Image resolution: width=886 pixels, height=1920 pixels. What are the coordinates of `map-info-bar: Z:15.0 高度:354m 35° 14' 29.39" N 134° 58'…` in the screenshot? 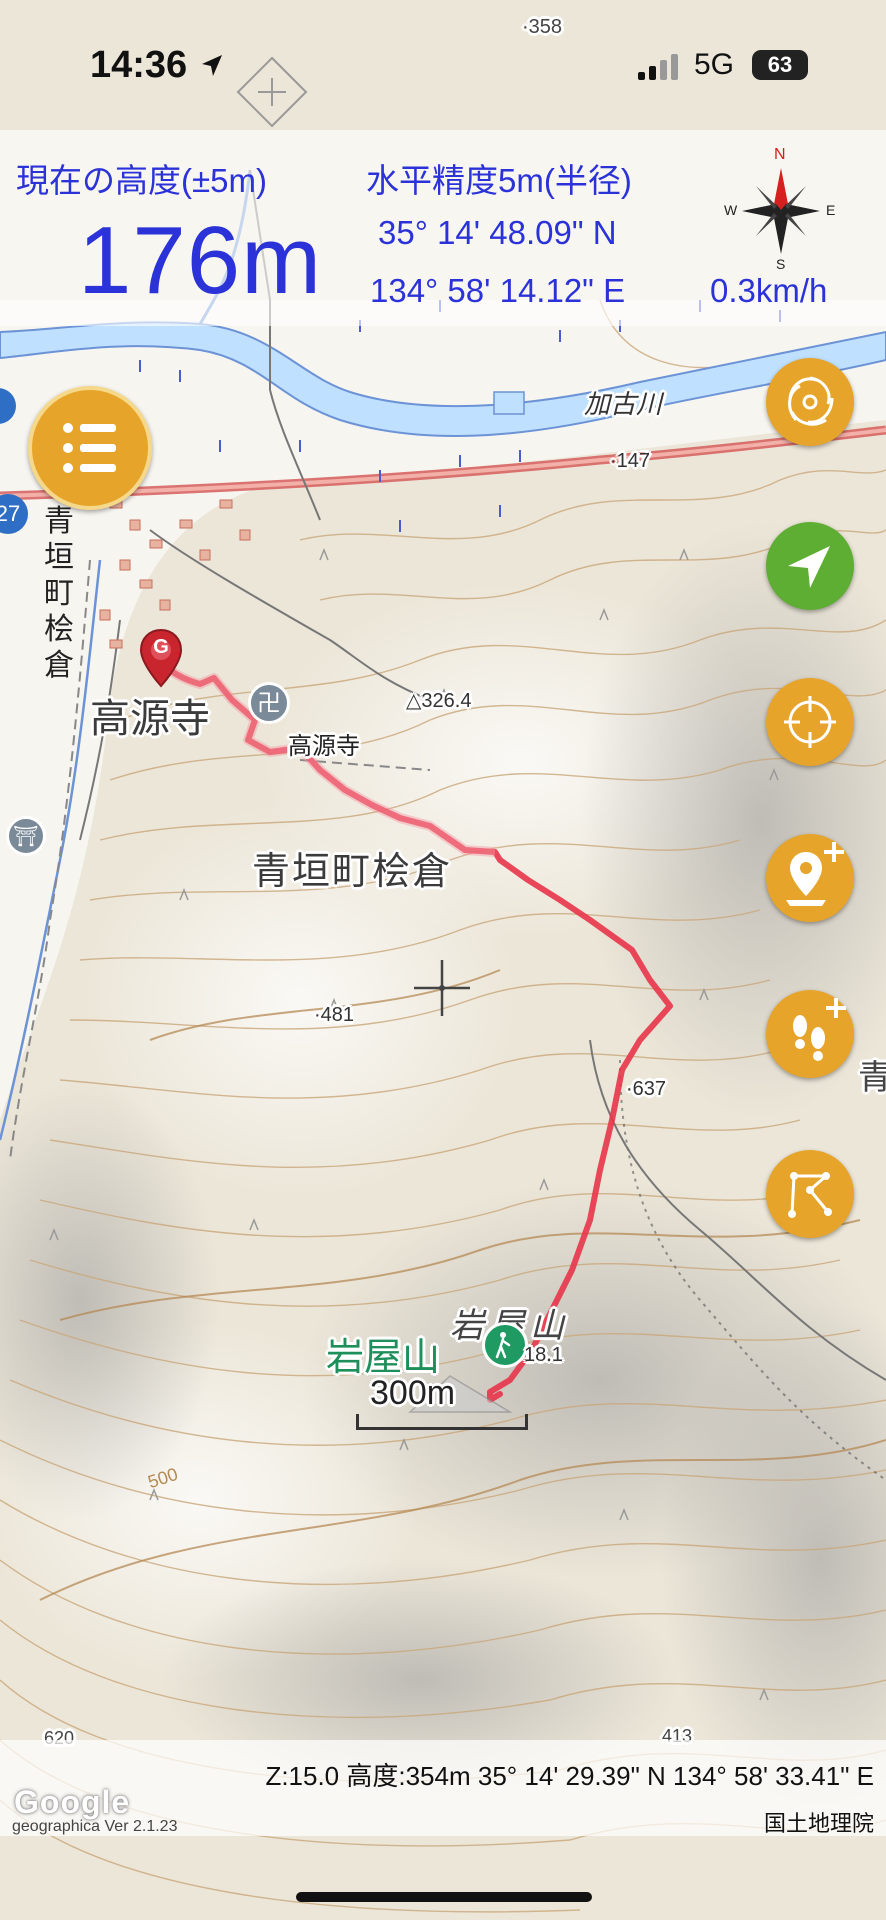 It's located at (443, 1788).